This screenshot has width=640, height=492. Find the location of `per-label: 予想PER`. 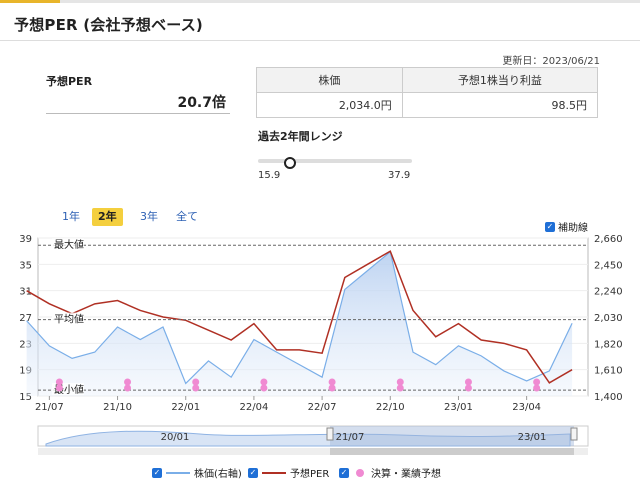

per-label: 予想PER is located at coordinates (69, 81).